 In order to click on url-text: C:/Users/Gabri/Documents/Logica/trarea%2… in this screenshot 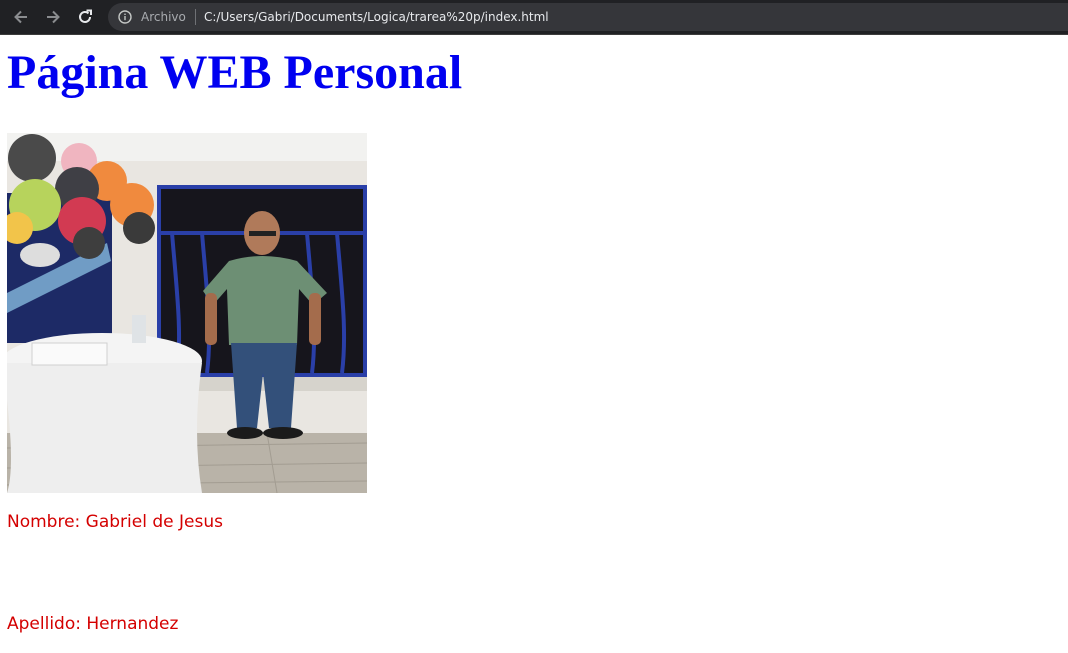, I will do `click(376, 17)`.